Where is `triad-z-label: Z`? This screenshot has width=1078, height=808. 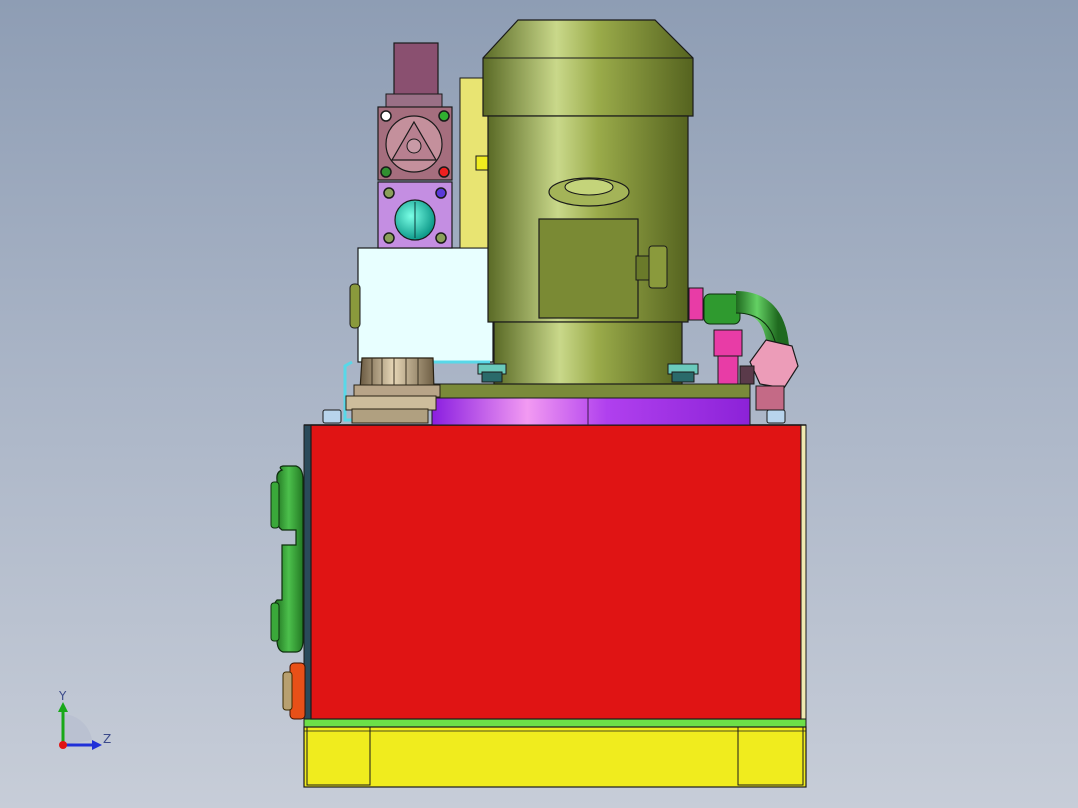 triad-z-label: Z is located at coordinates (107, 739).